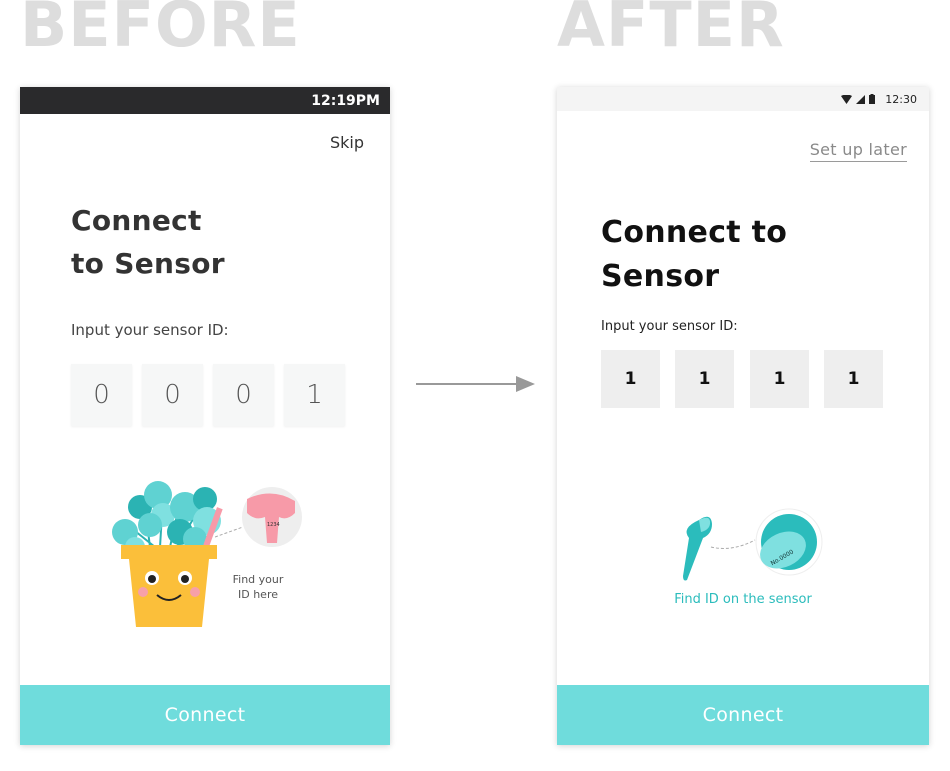 This screenshot has width=950, height=771. Describe the element at coordinates (205, 100) in the screenshot. I see `status-bar: 12:19PM` at that location.